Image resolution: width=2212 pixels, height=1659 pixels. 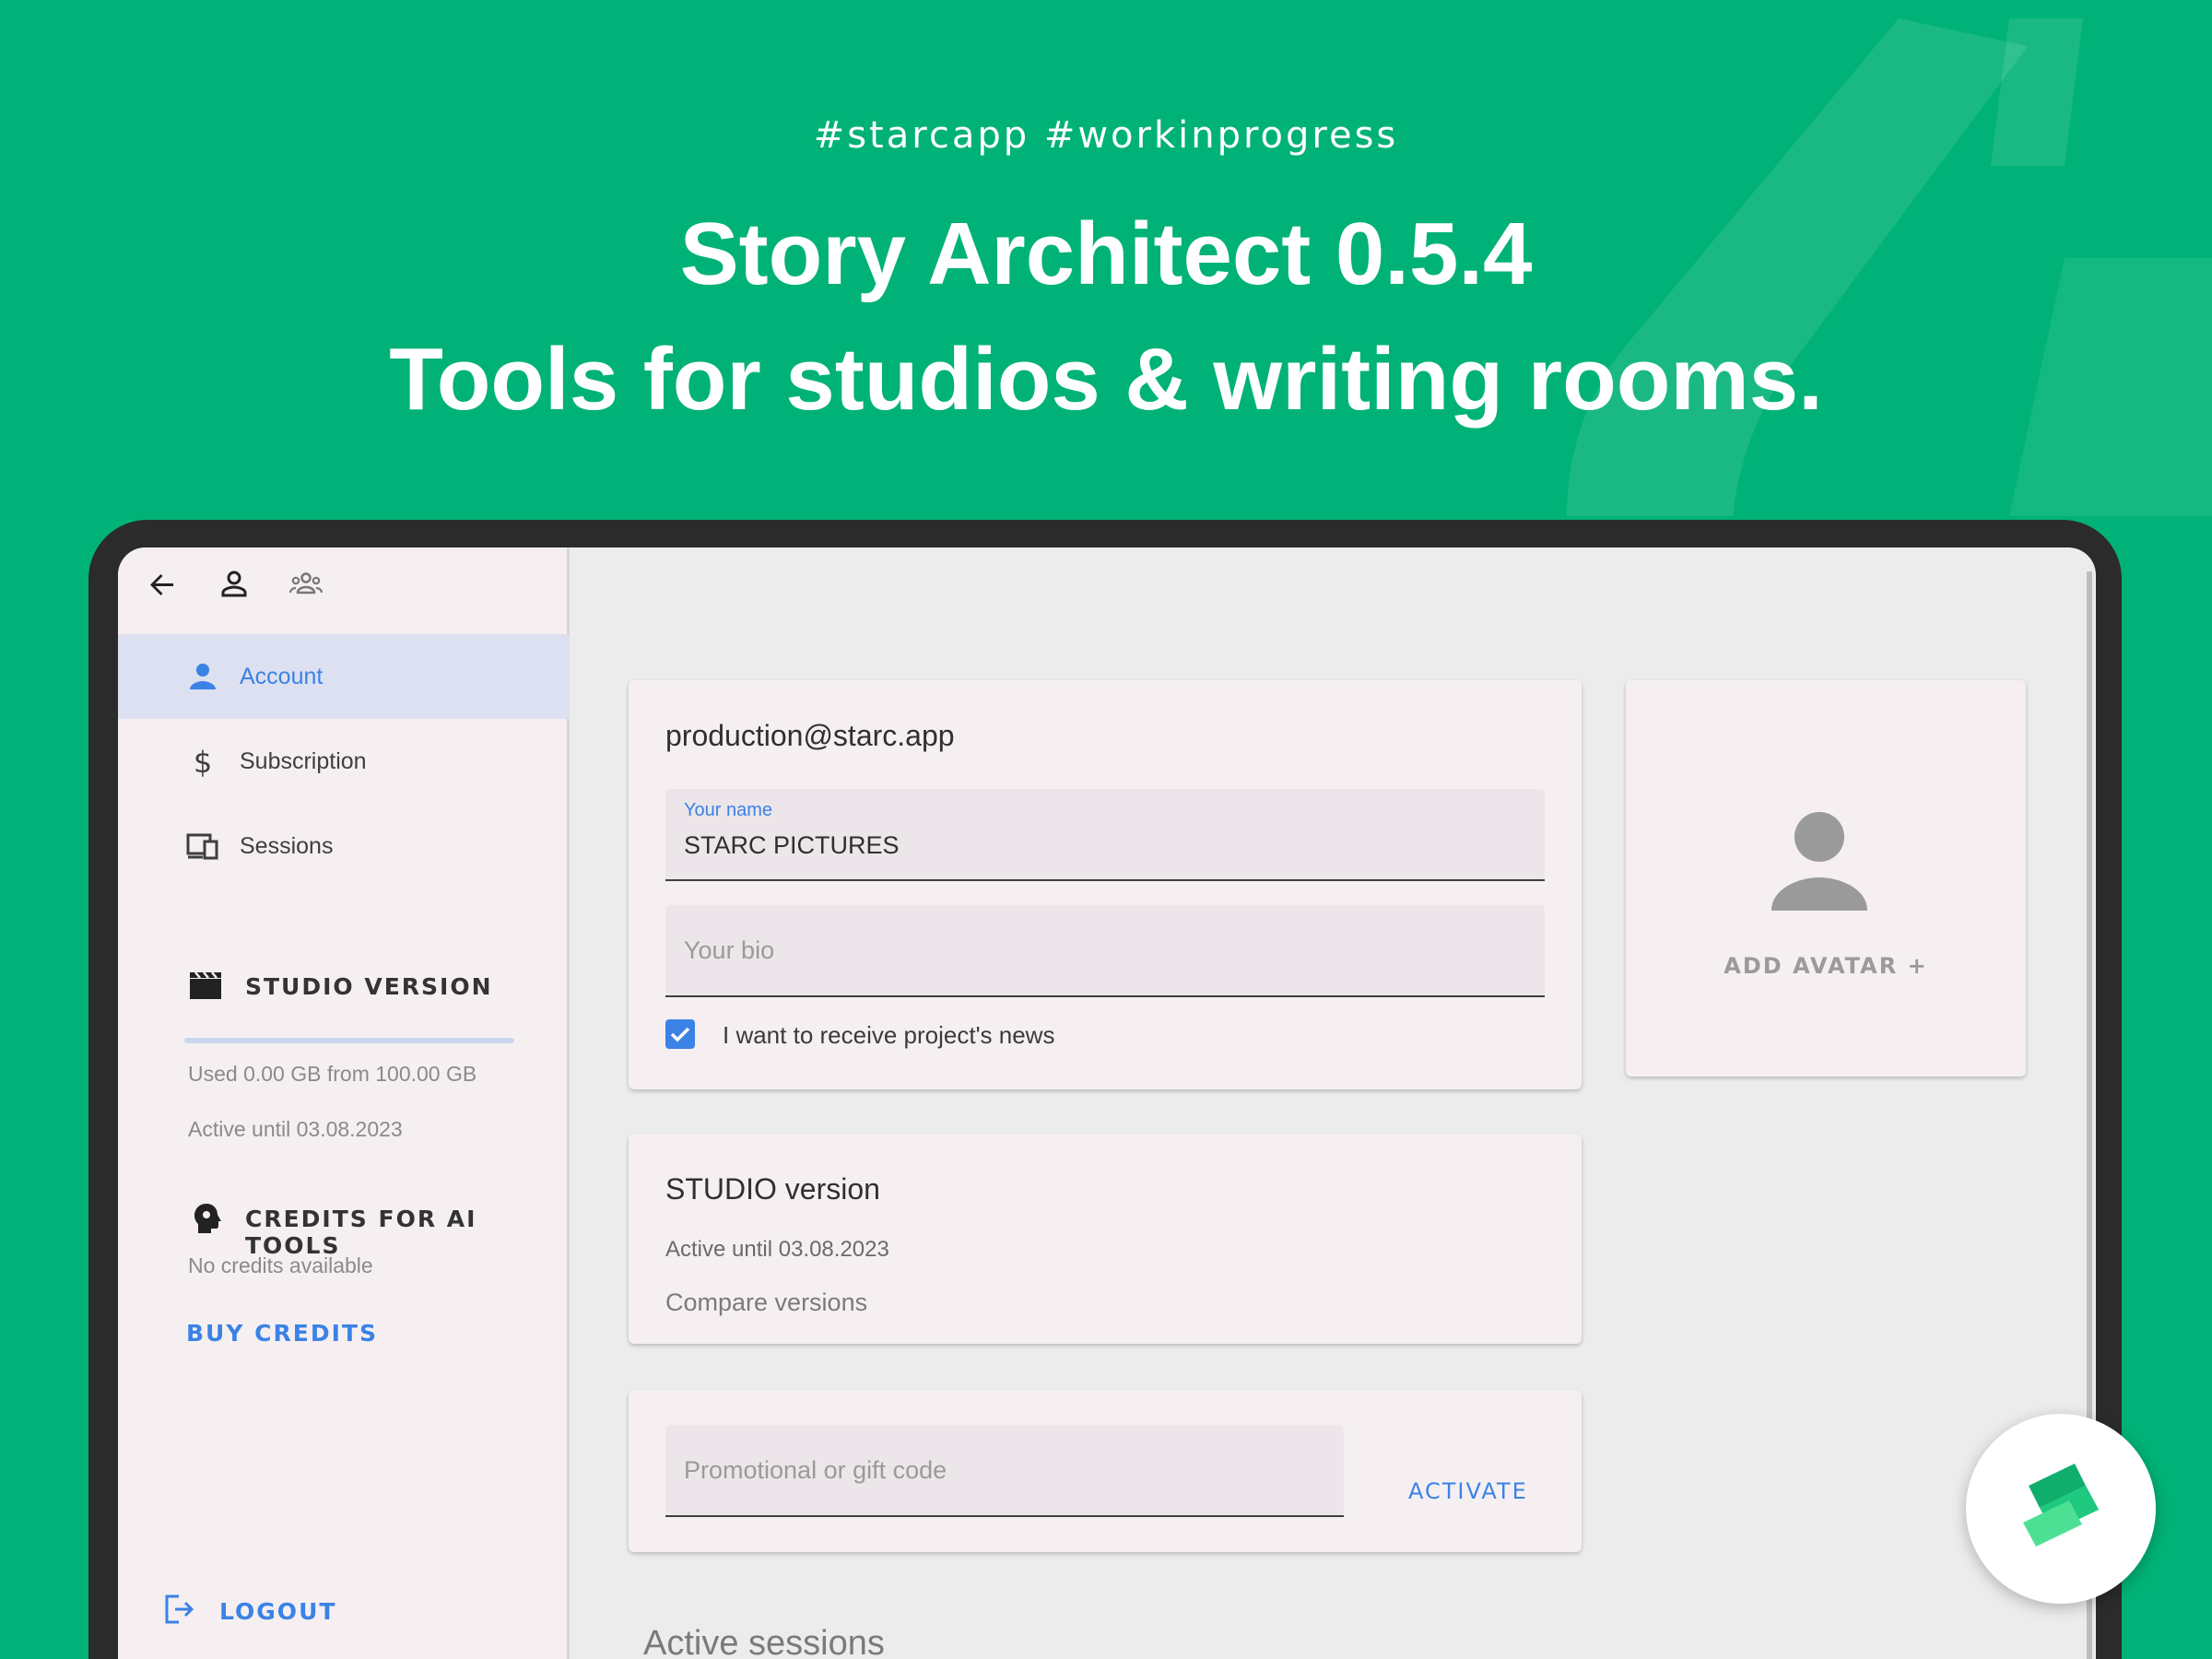 I want to click on studio-active-until: Active until 03.08.2023, so click(x=295, y=1129).